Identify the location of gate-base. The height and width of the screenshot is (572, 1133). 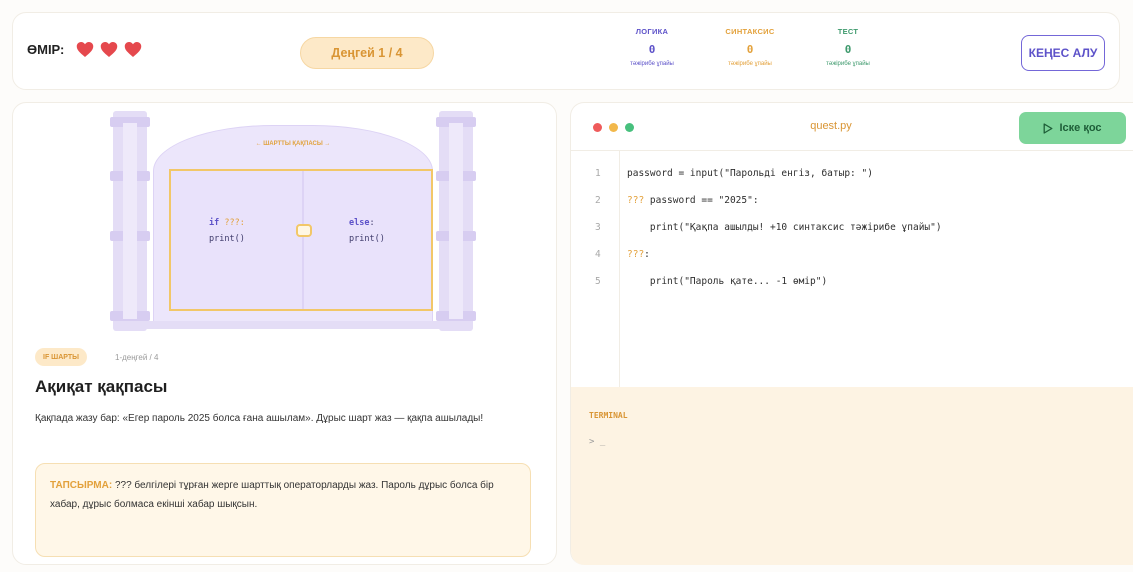
(293, 325).